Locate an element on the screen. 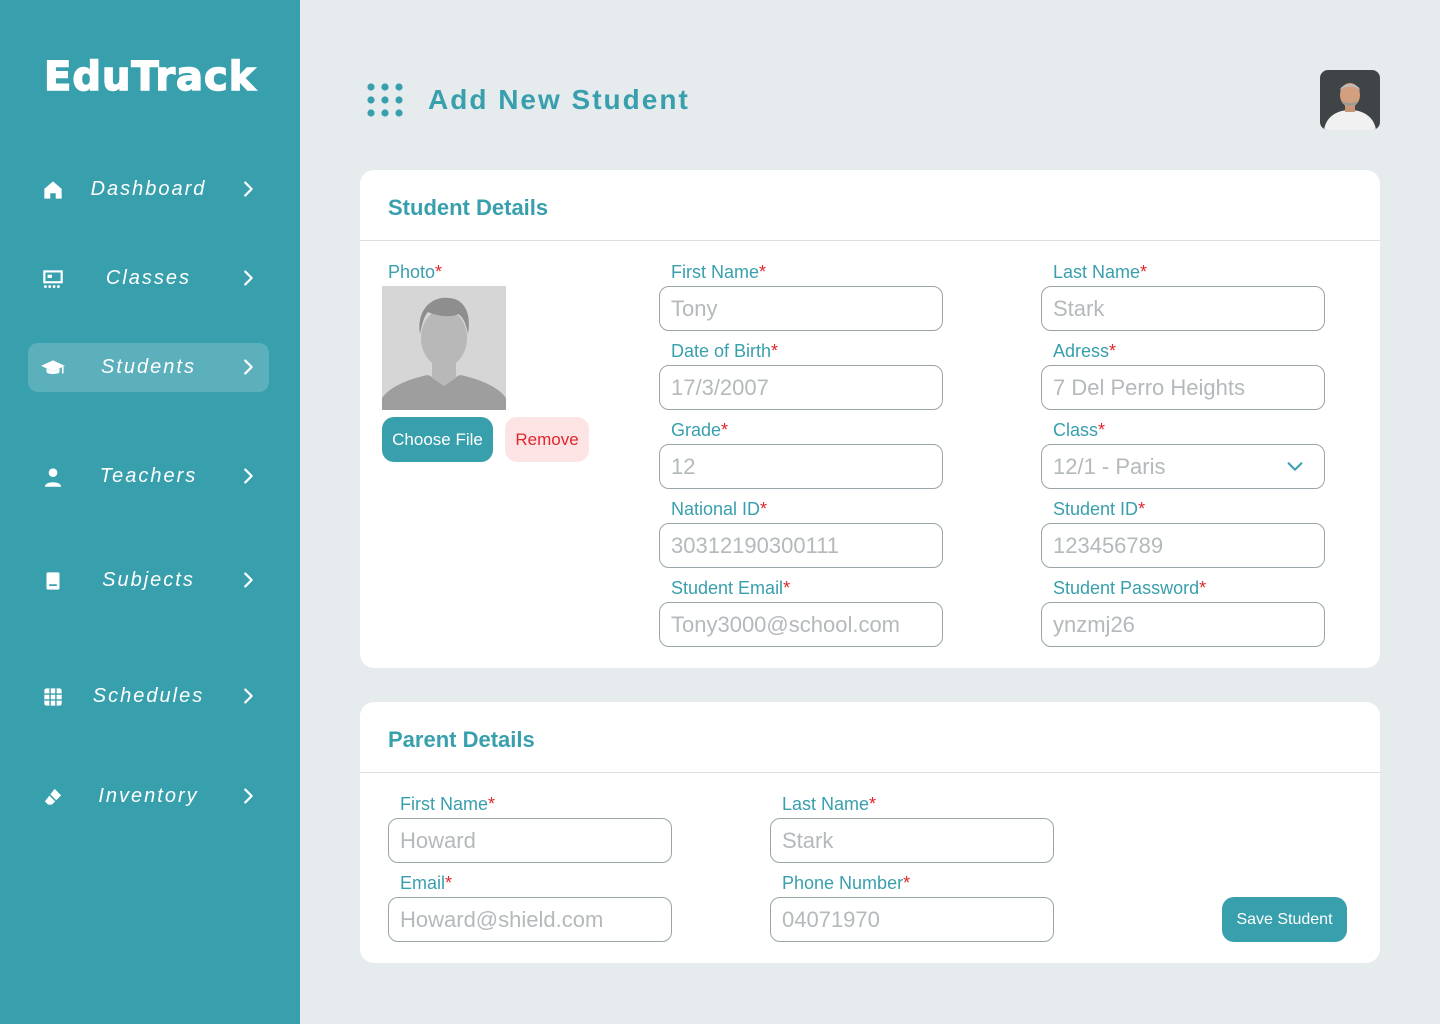 The width and height of the screenshot is (1440, 1024). sidebar-item-label: Inventory is located at coordinates (148, 796).